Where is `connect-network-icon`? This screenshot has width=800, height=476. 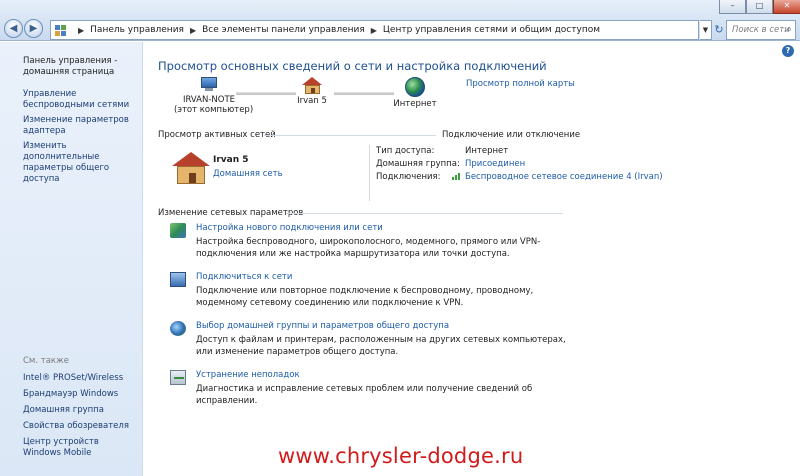 connect-network-icon is located at coordinates (178, 279).